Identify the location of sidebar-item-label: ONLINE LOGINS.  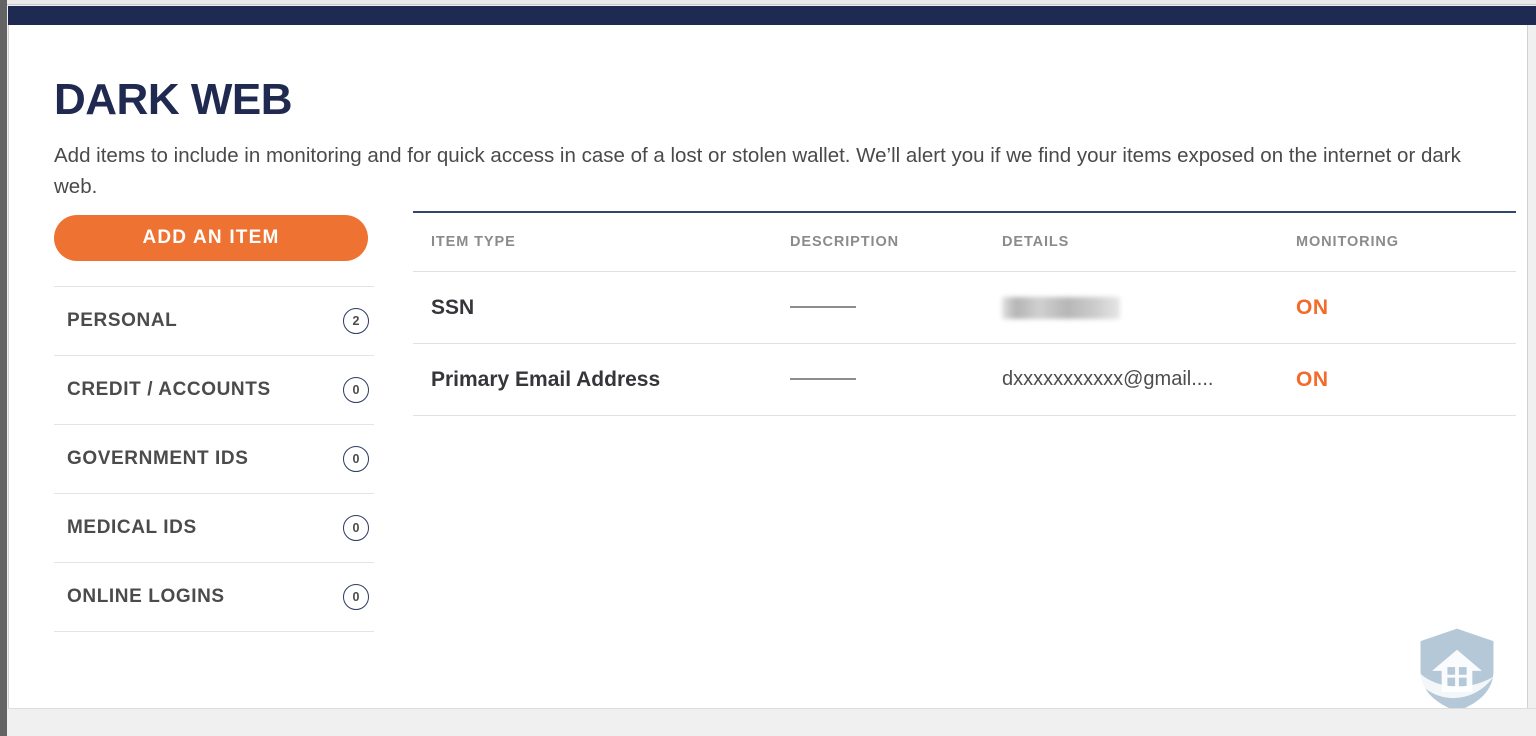
(146, 596).